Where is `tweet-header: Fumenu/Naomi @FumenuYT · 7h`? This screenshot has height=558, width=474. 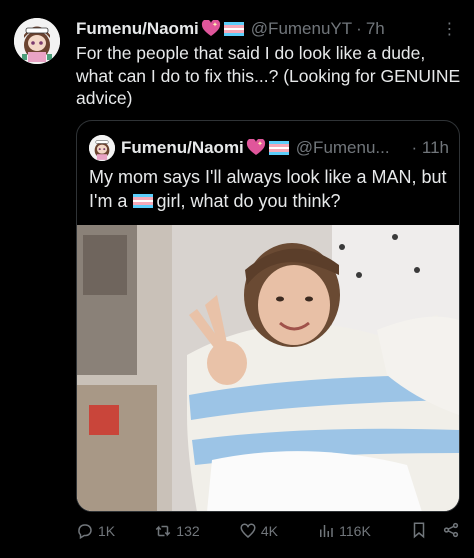
tweet-header: Fumenu/Naomi @FumenuYT · 7h is located at coordinates (260, 29).